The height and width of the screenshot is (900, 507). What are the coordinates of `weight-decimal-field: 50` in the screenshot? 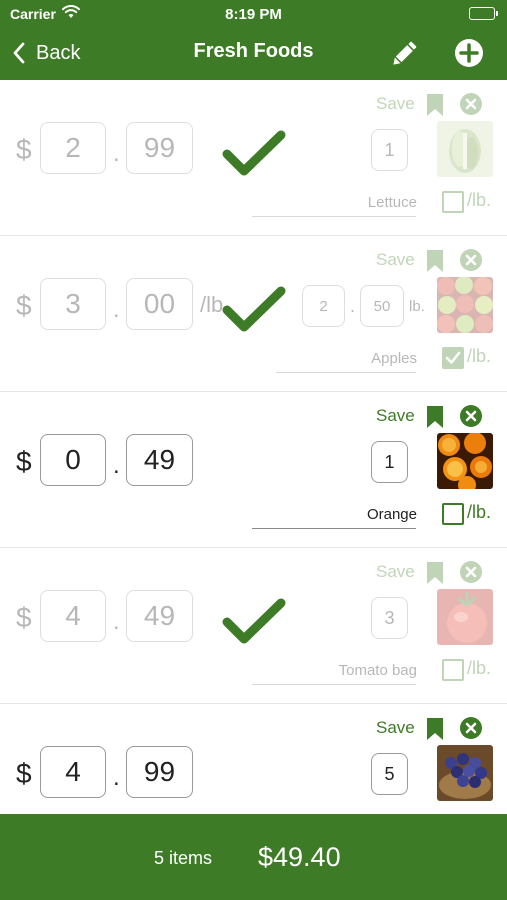 It's located at (382, 306).